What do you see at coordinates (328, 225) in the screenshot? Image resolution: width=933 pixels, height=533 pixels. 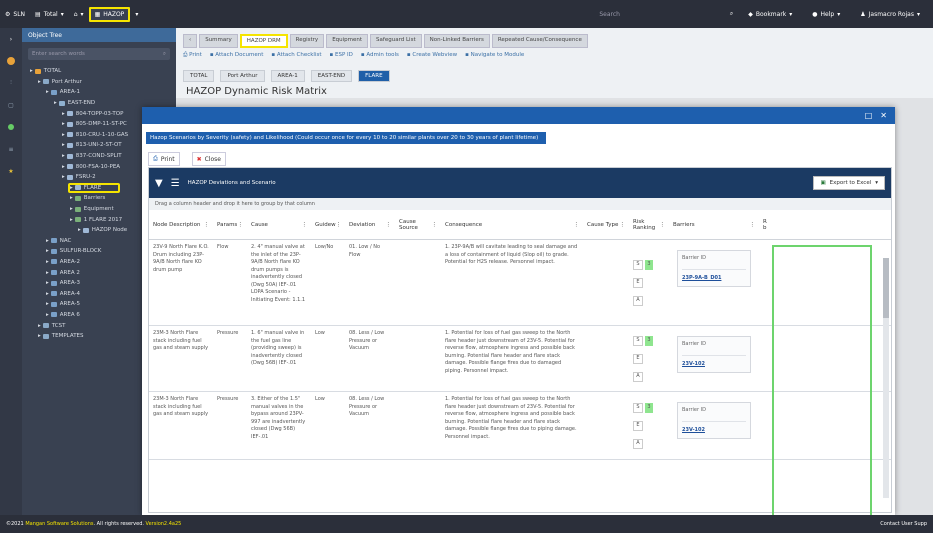 I see `column-header: Guidew ⋮` at bounding box center [328, 225].